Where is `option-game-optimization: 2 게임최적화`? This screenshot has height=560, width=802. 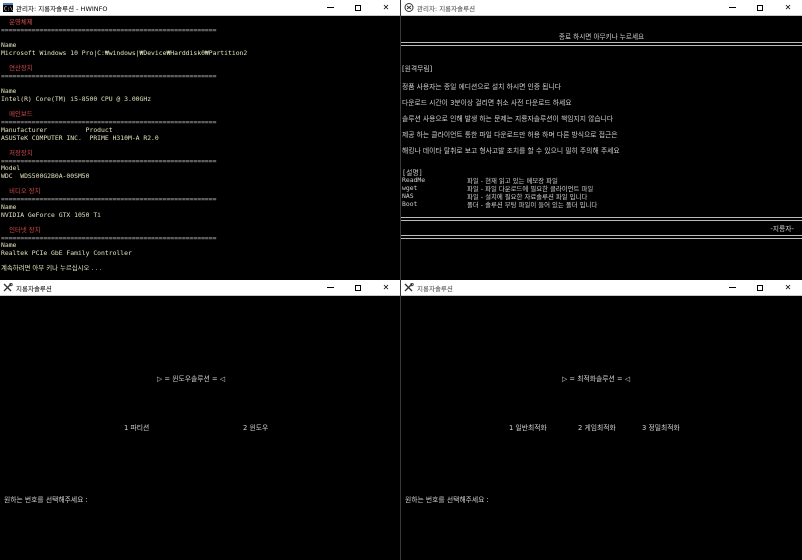
option-game-optimization: 2 게임최적화 is located at coordinates (597, 427).